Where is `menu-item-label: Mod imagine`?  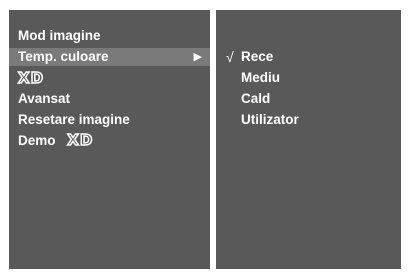
menu-item-label: Mod imagine is located at coordinates (59, 35).